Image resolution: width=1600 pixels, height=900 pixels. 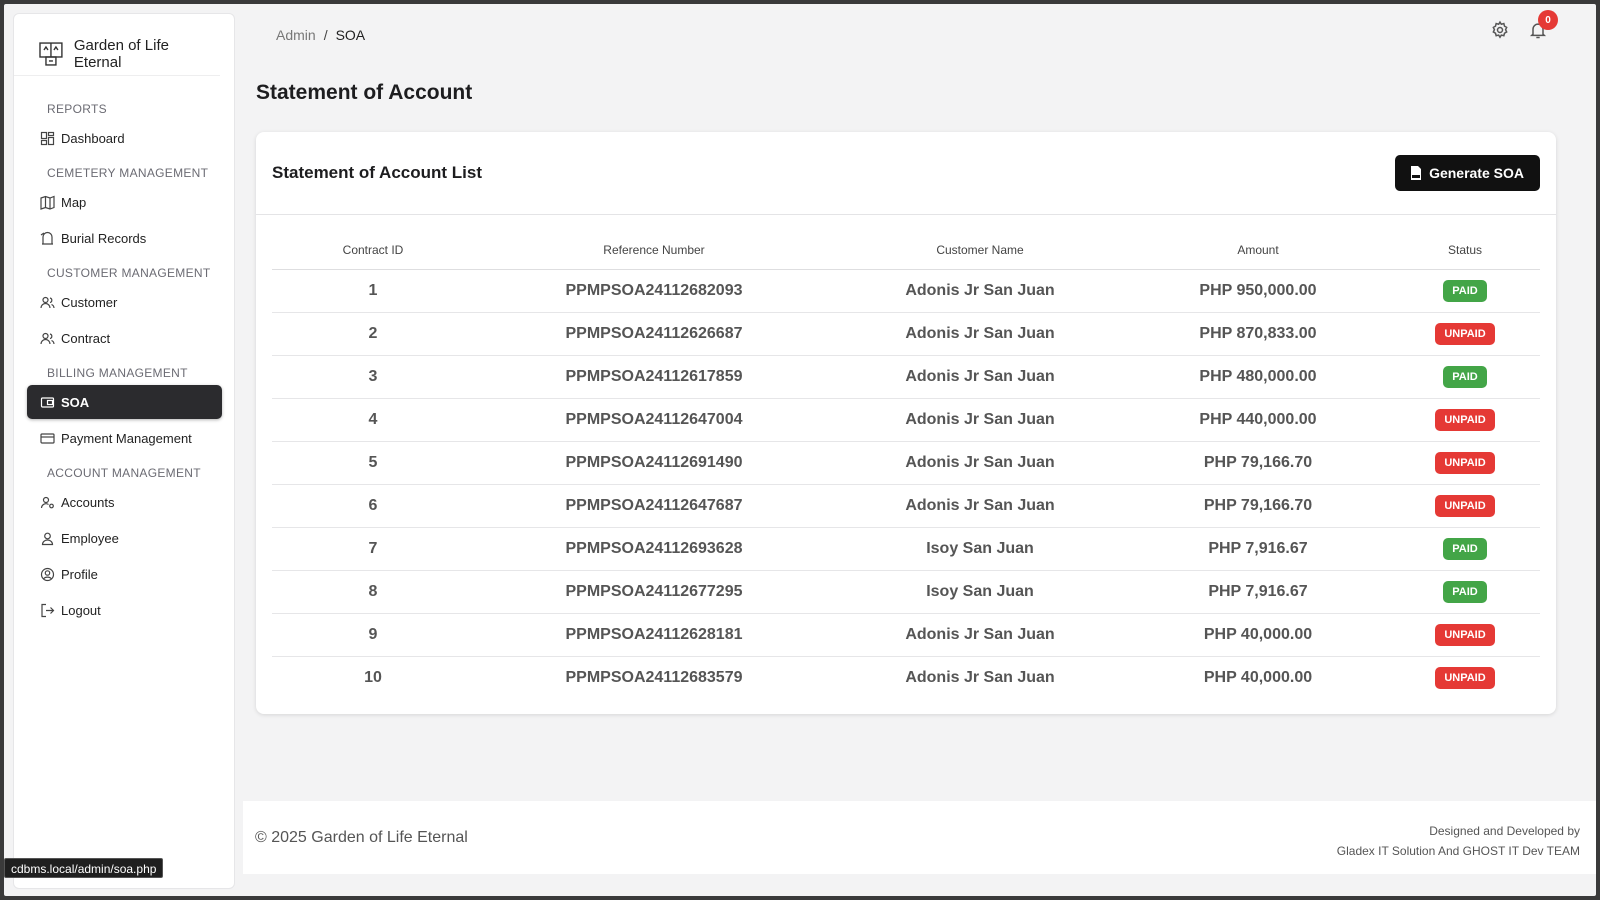 What do you see at coordinates (980, 251) in the screenshot?
I see `column-header-customer-name: Customer Name` at bounding box center [980, 251].